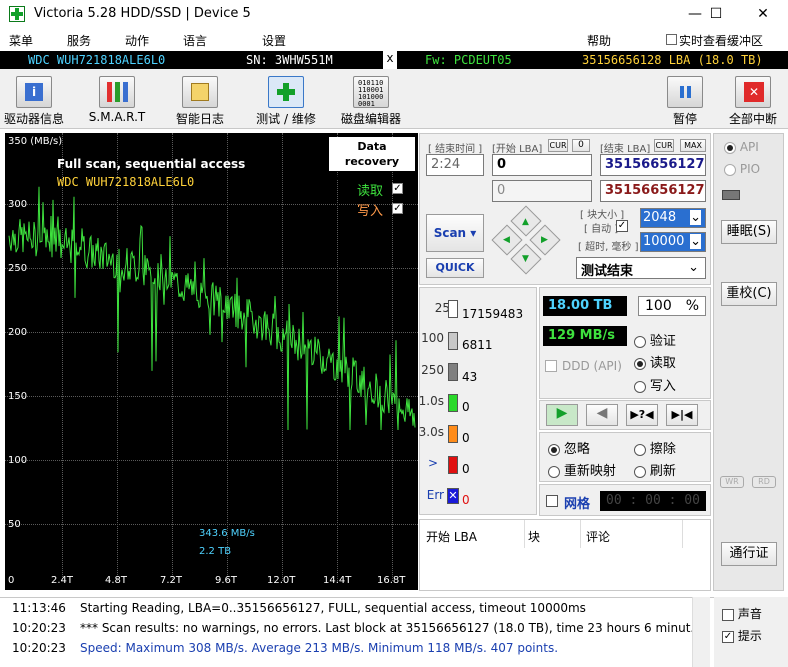 The height and width of the screenshot is (667, 788). Describe the element at coordinates (582, 469) in the screenshot. I see `action-remap: 重新映射` at that location.